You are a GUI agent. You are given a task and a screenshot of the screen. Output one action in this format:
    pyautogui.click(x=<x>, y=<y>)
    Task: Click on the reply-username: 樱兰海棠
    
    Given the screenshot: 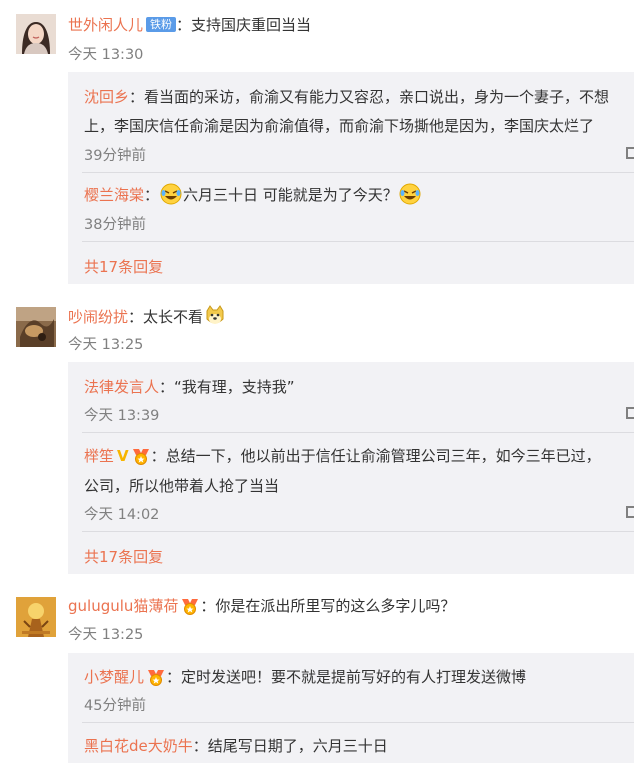 What is the action you would take?
    pyautogui.click(x=114, y=195)
    